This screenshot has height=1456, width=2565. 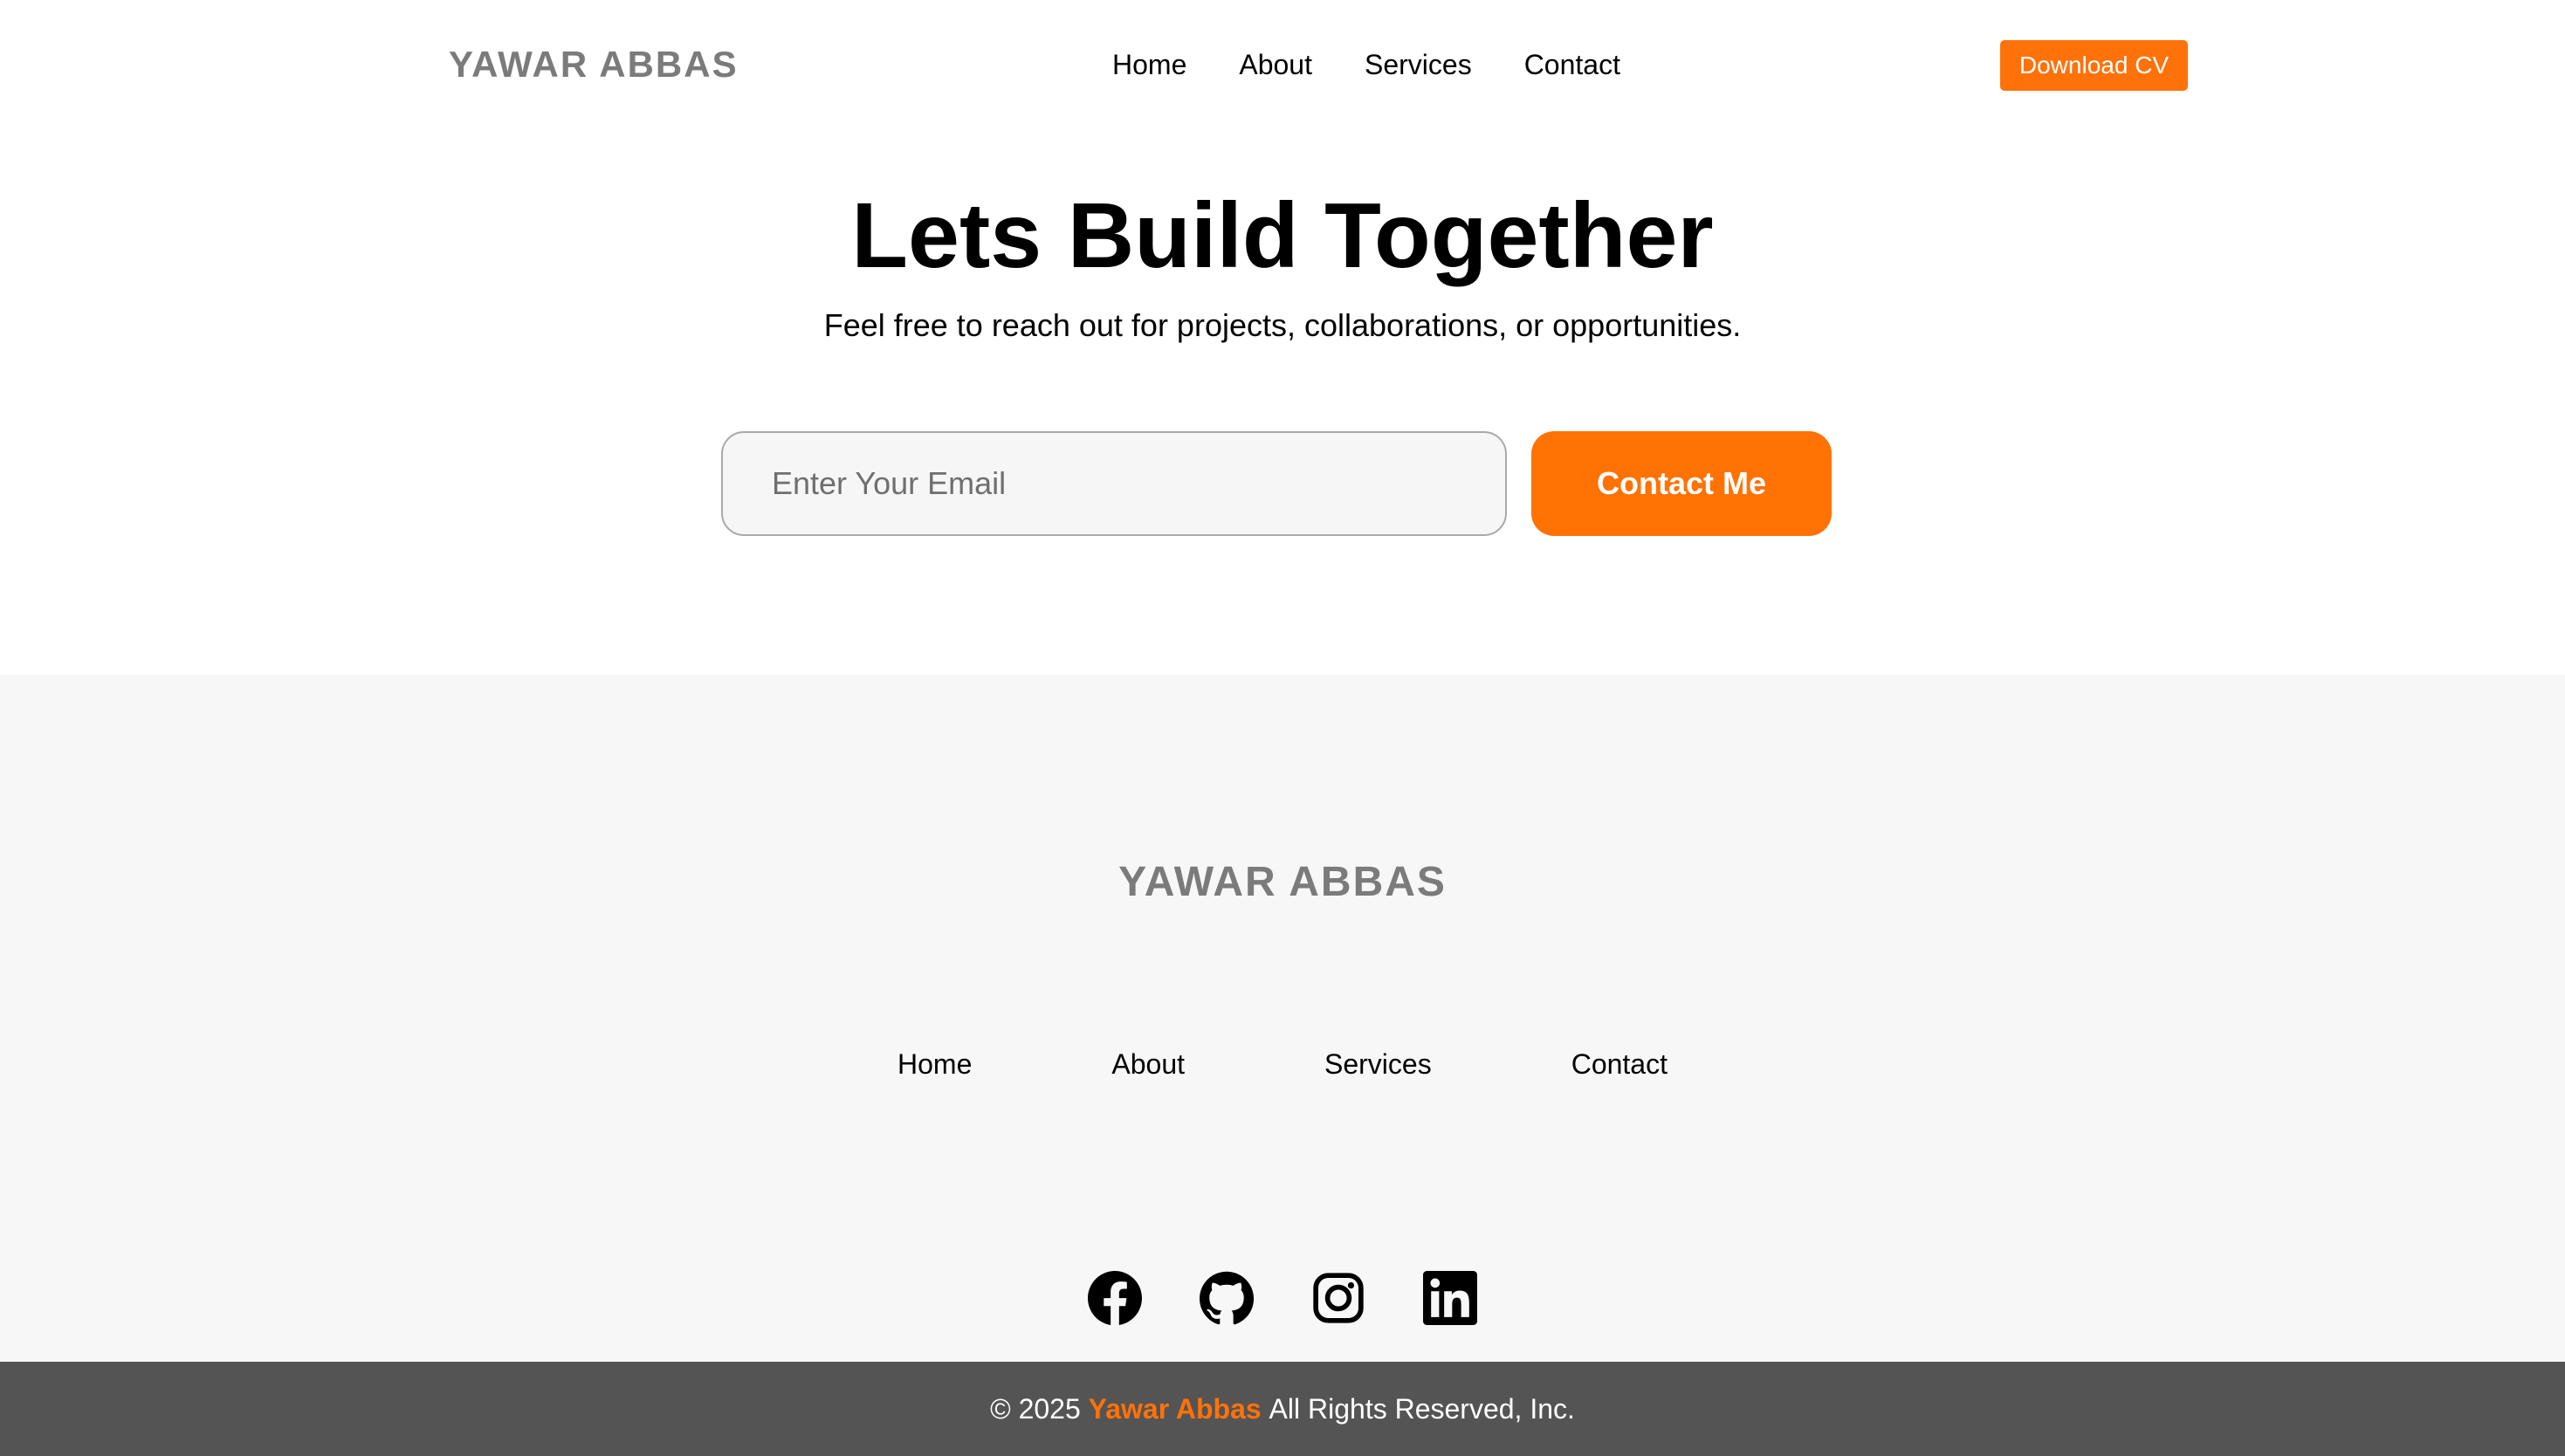 I want to click on header-logo: YAWAR ABBAS, so click(x=594, y=64).